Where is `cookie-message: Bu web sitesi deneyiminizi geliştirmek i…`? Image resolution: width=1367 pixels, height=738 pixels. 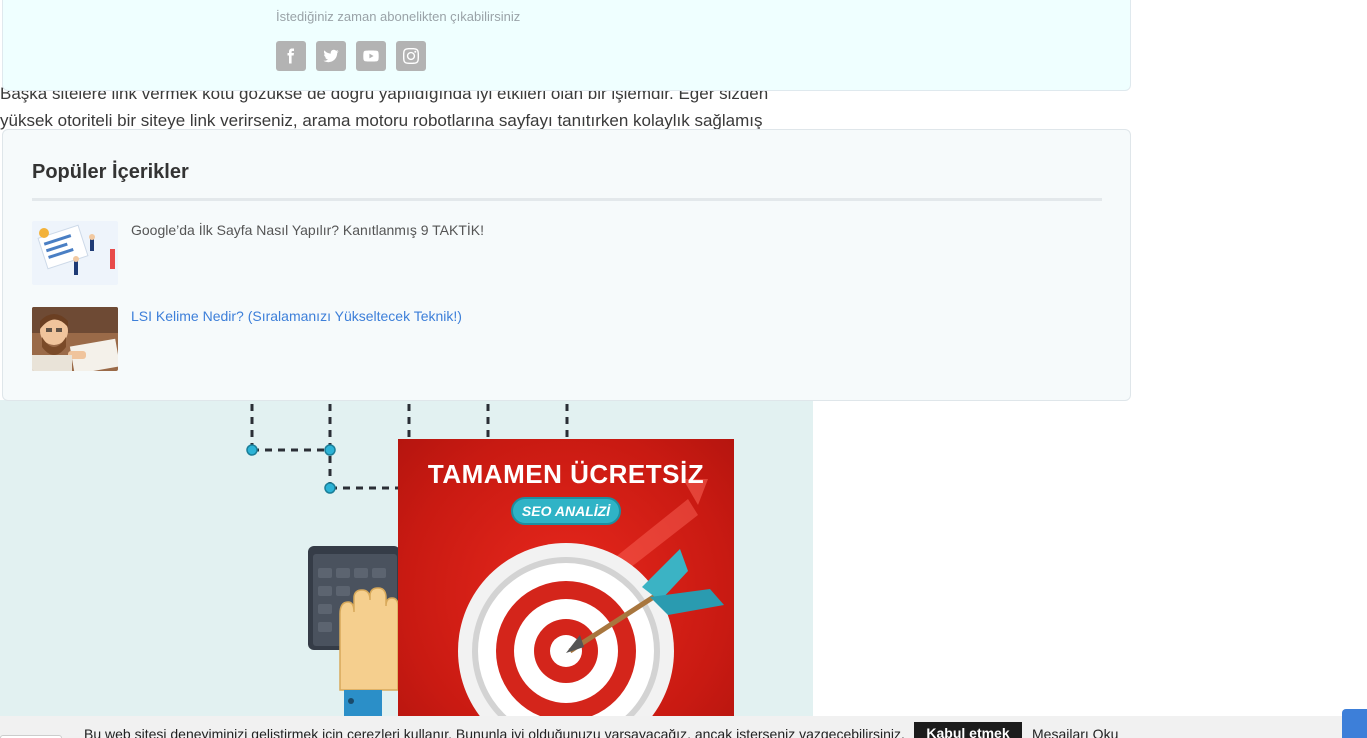 cookie-message: Bu web sitesi deneyiminizi geliştirmek i… is located at coordinates (494, 732).